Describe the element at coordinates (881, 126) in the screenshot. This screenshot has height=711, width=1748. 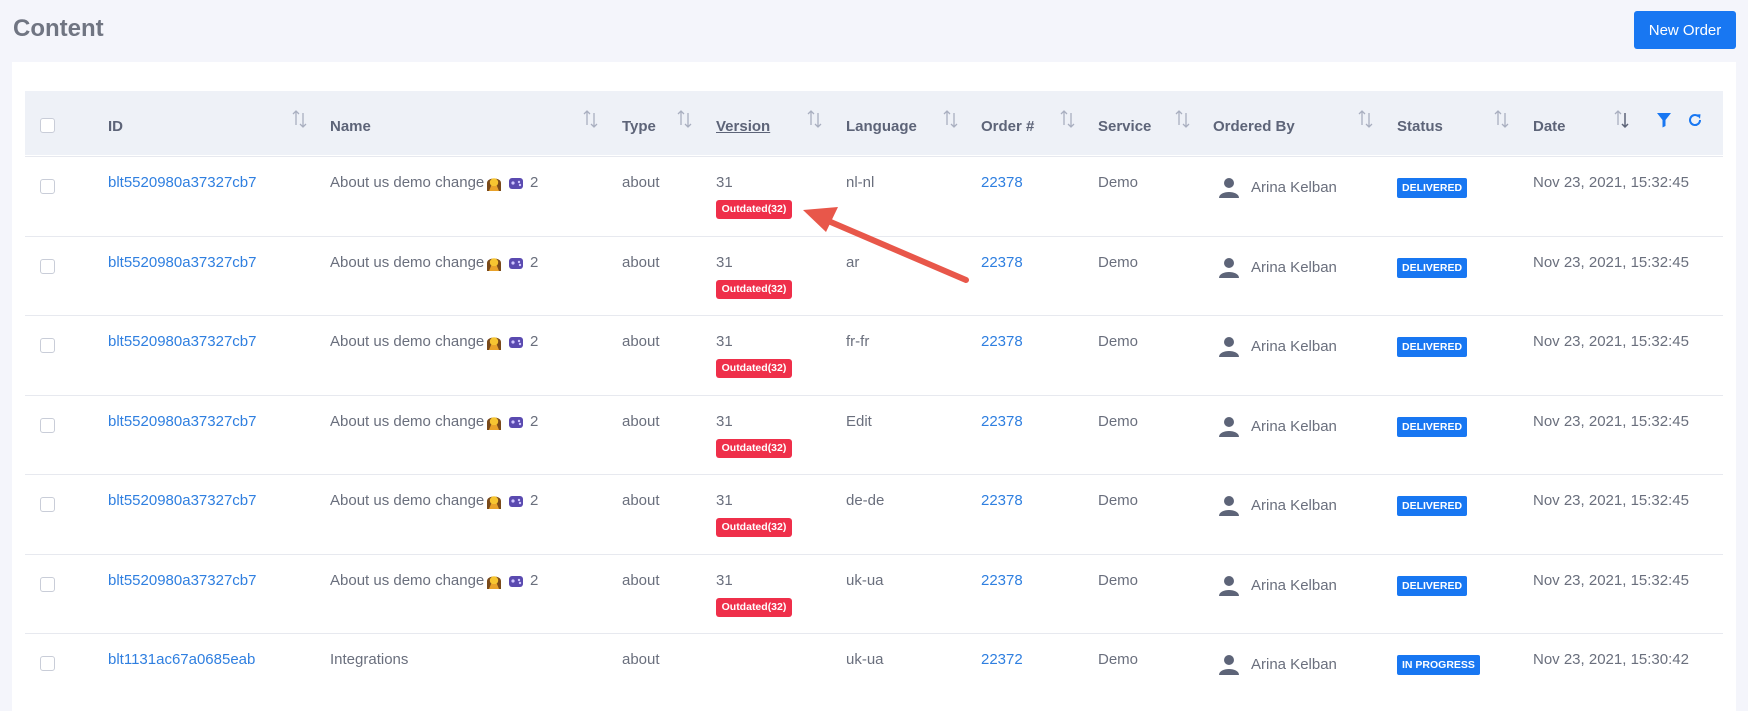
I see `column-header-language: Language` at that location.